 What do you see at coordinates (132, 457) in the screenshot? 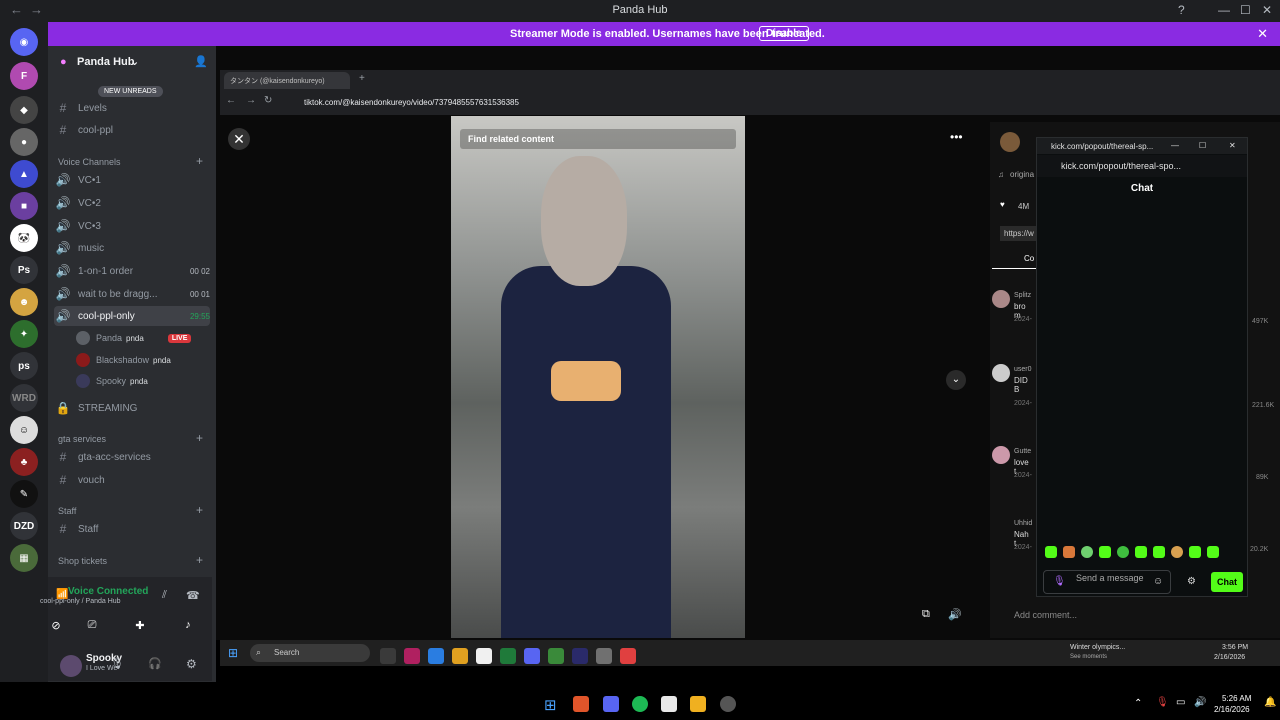
I see `channel-gta-acc-services: # gta-acc-services` at bounding box center [132, 457].